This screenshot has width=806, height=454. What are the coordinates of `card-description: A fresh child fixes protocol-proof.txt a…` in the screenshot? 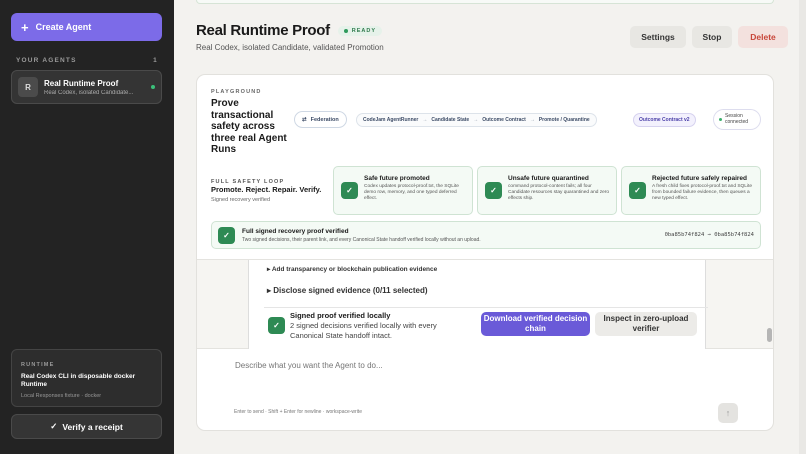 It's located at (702, 193).